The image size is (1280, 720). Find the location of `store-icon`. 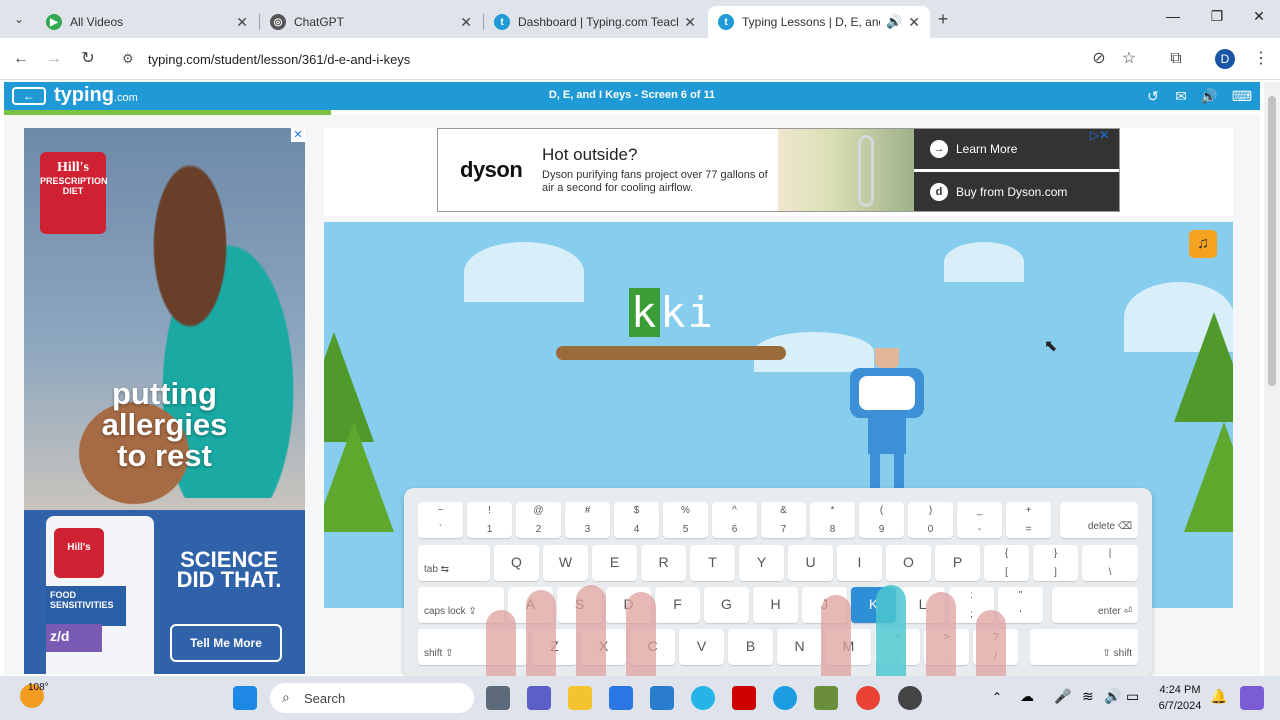

store-icon is located at coordinates (621, 698).